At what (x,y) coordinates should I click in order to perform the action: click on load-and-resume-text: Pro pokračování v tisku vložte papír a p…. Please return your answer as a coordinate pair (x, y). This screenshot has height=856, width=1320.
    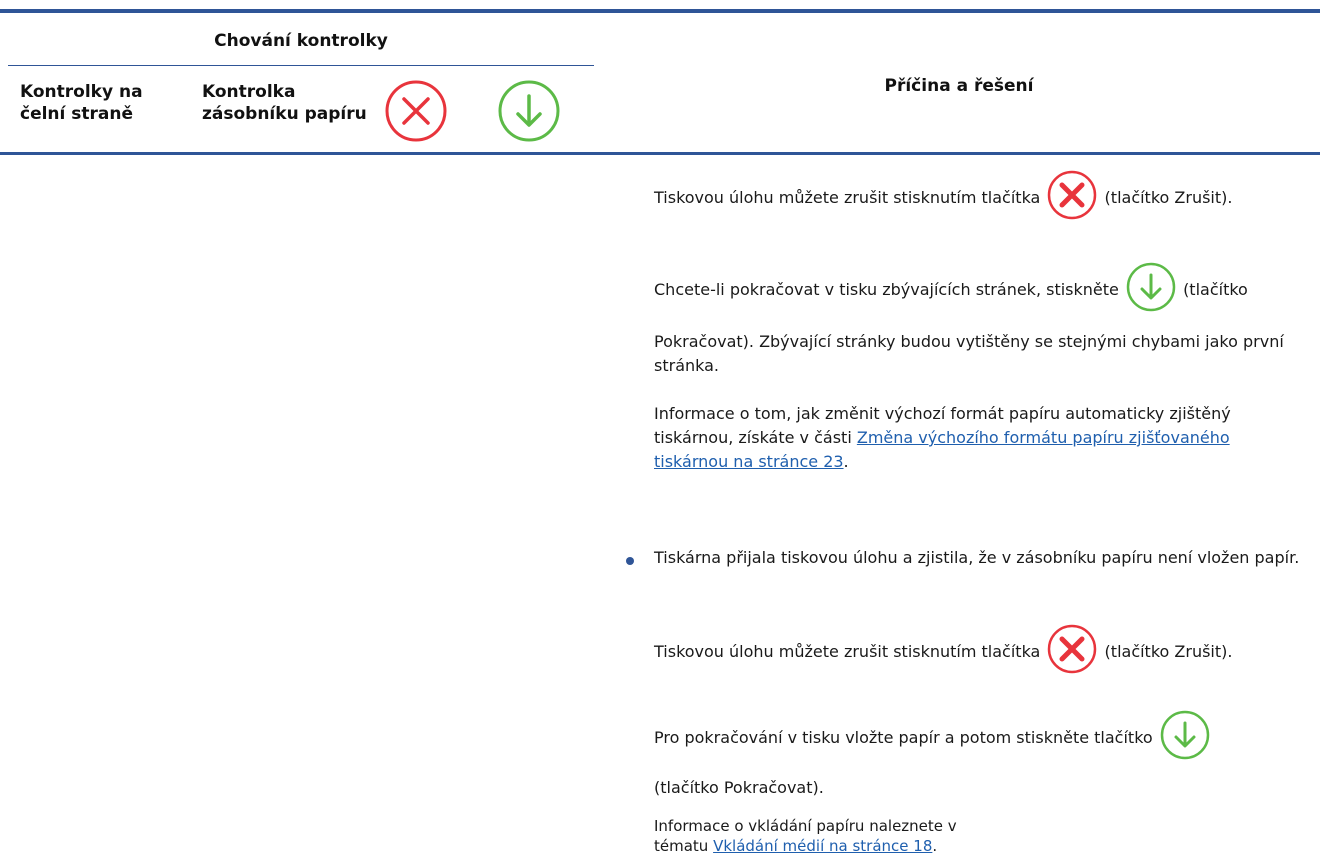
    Looking at the image, I should click on (903, 737).